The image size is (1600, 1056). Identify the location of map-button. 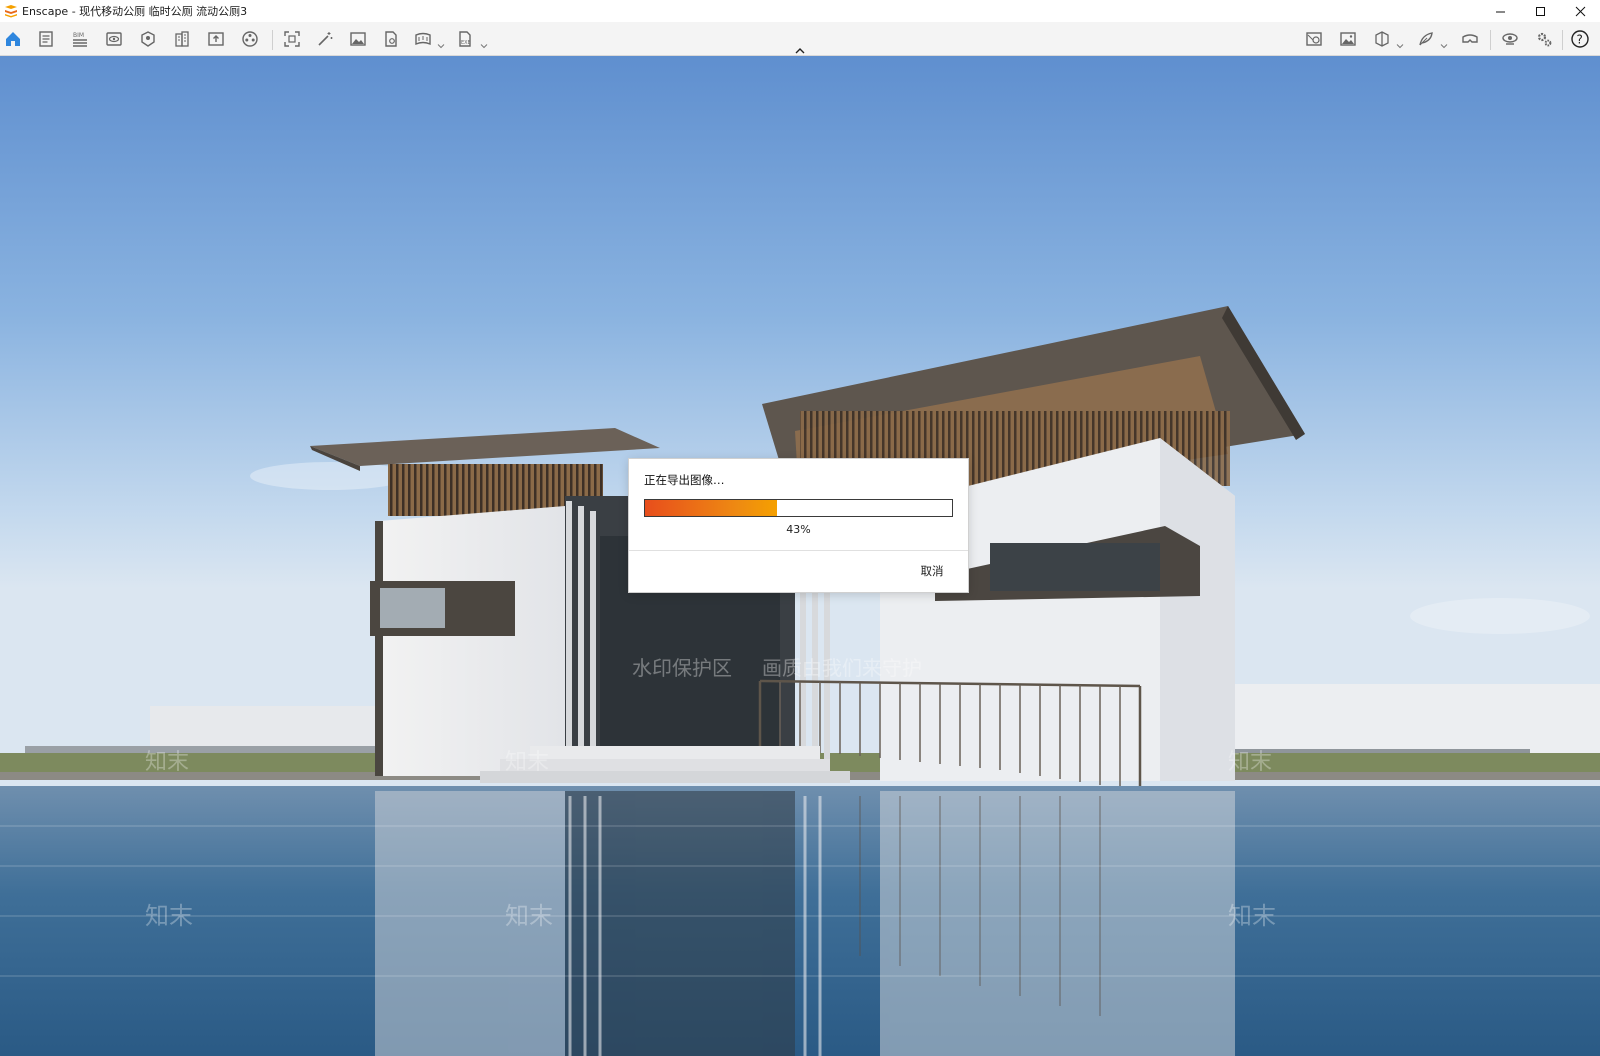
(1314, 39).